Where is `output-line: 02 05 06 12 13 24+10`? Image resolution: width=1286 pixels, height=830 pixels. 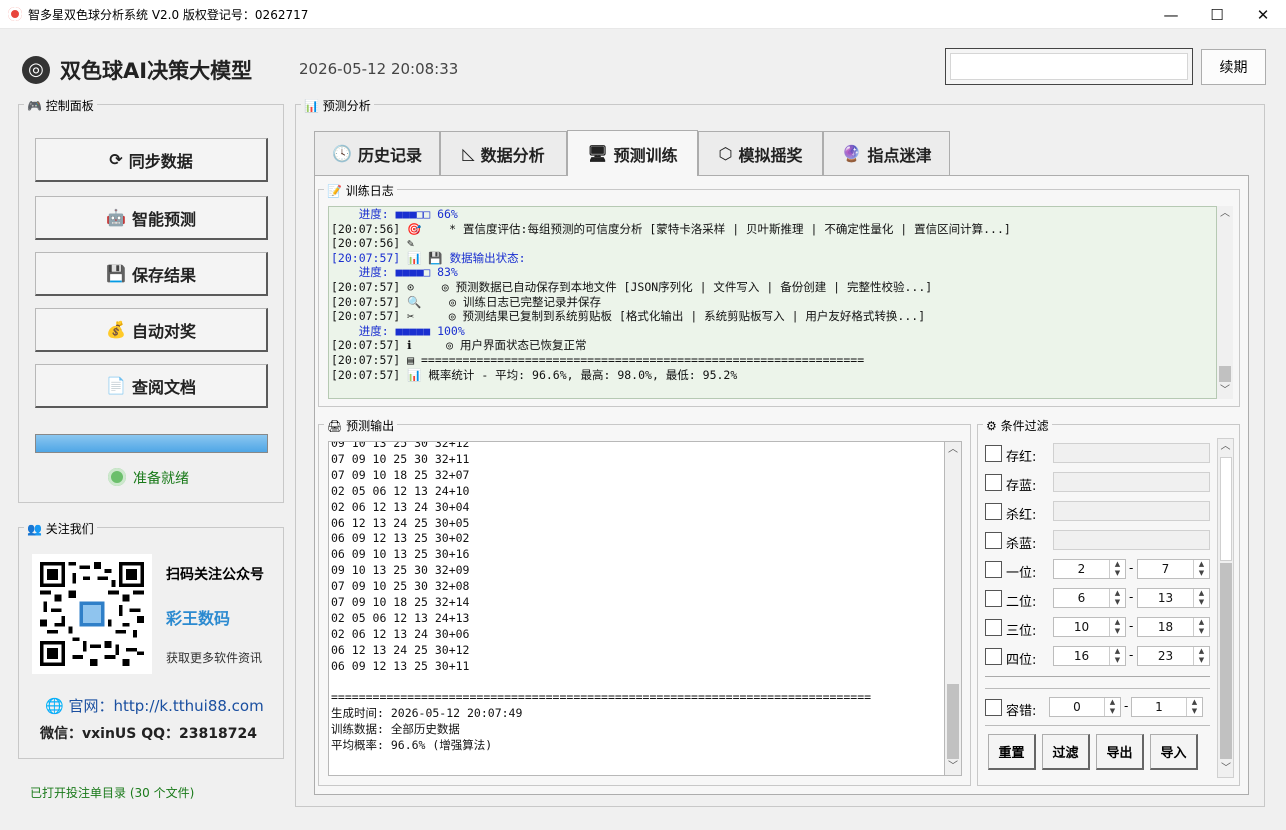 output-line: 02 05 06 12 13 24+10 is located at coordinates (400, 490).